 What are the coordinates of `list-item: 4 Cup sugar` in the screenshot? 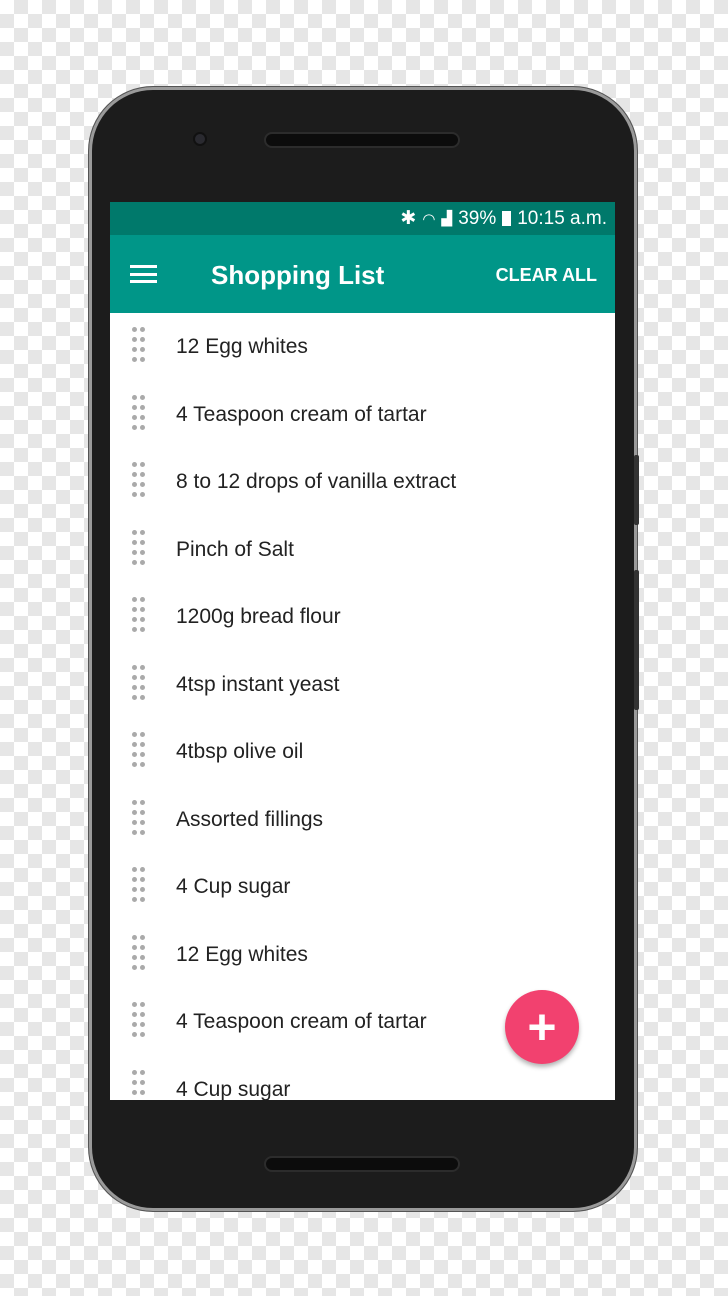 It's located at (362, 887).